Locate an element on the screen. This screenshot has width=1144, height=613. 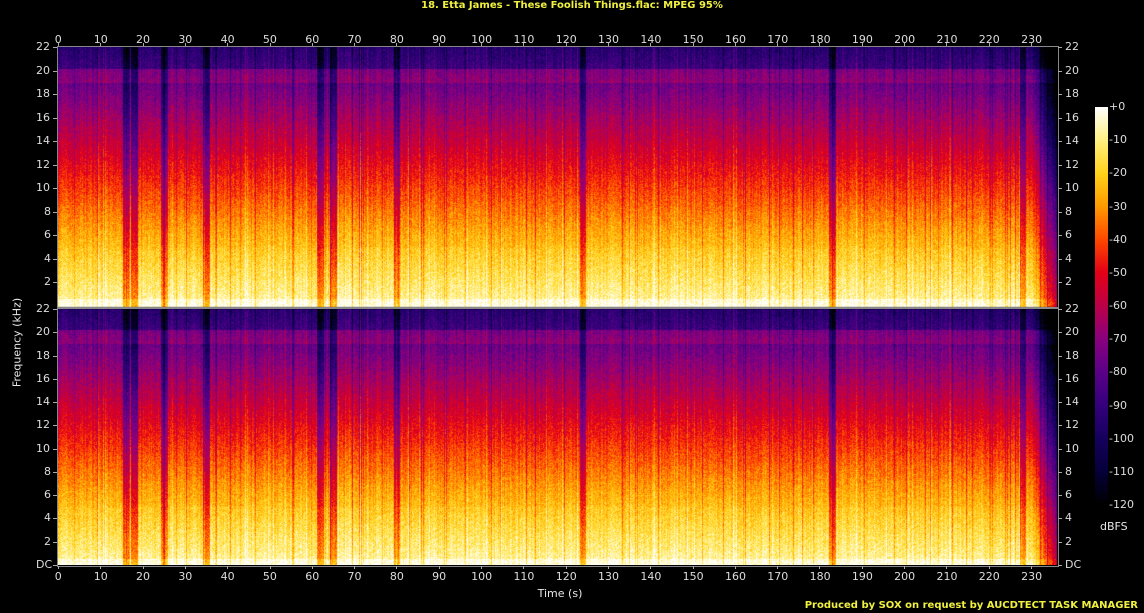
y-tick-label-right: 12 is located at coordinates (1072, 164).